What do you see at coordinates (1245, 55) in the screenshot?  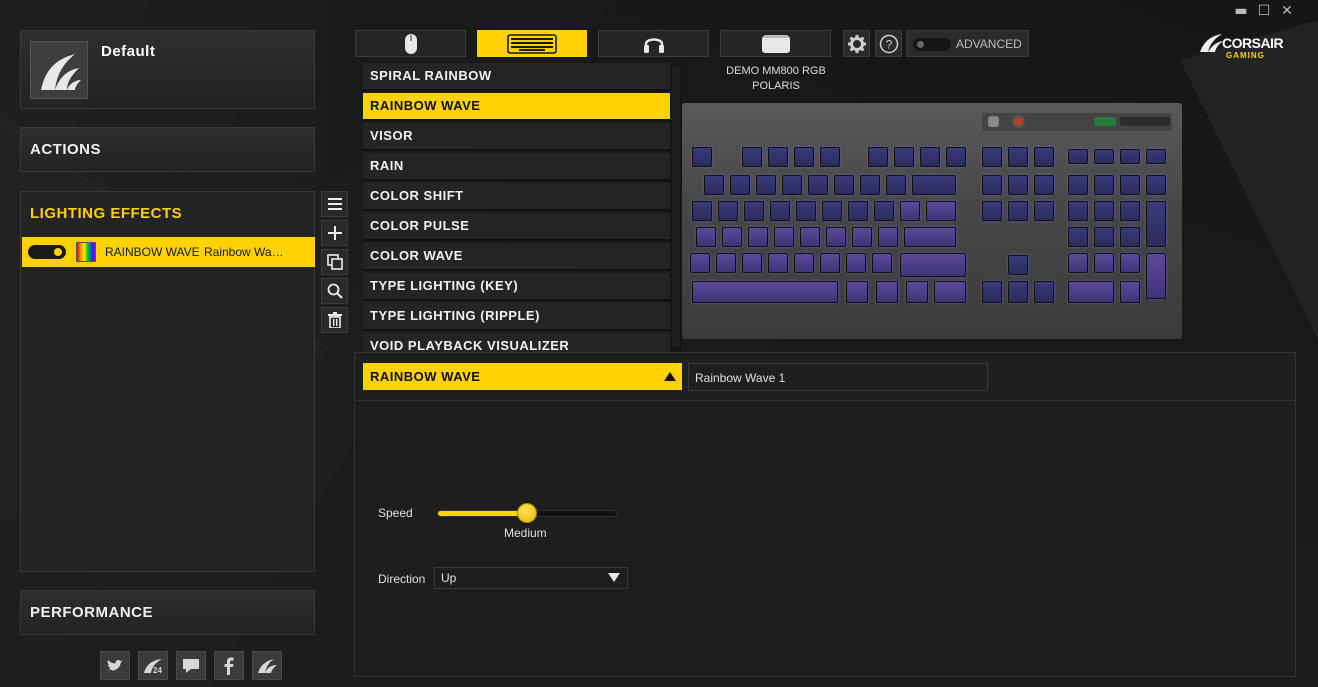 I see `brand-sub: GAMING` at bounding box center [1245, 55].